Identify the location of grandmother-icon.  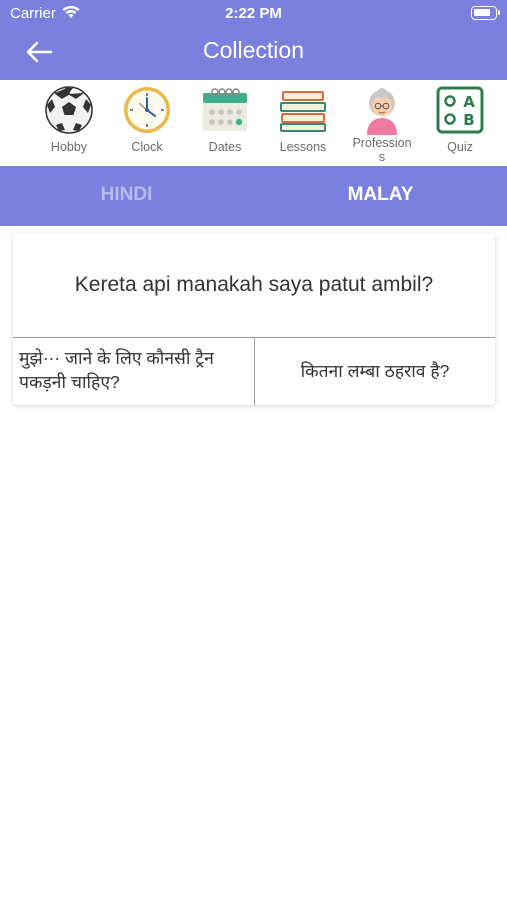
(382, 111).